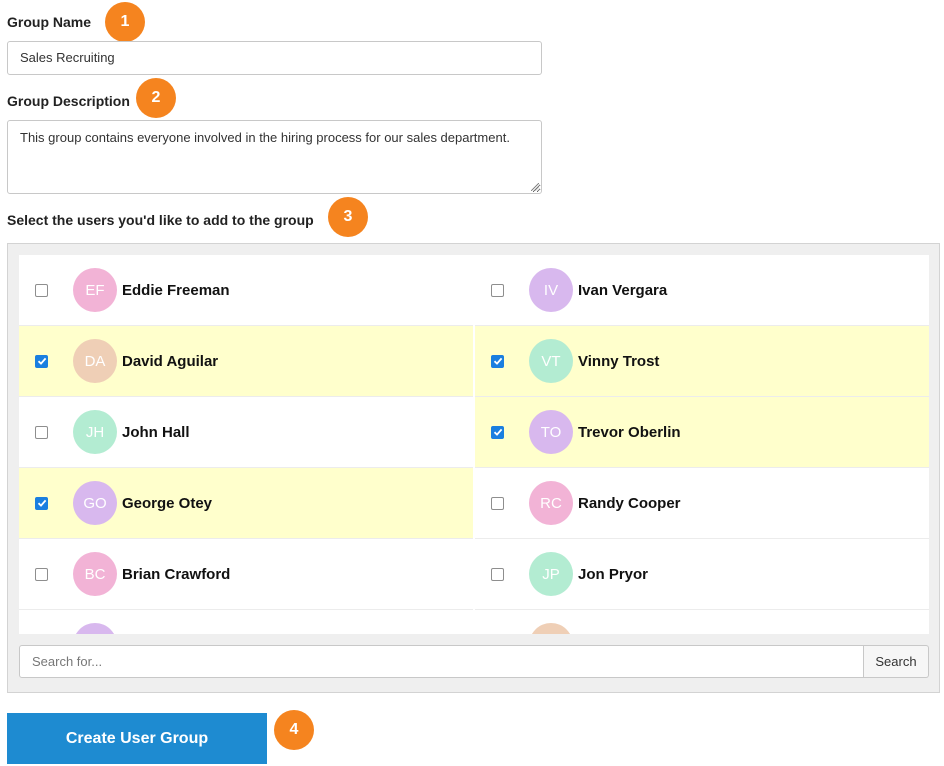 This screenshot has height=766, width=944. What do you see at coordinates (702, 432) in the screenshot?
I see `user-row: TO Trevor Oberlin` at bounding box center [702, 432].